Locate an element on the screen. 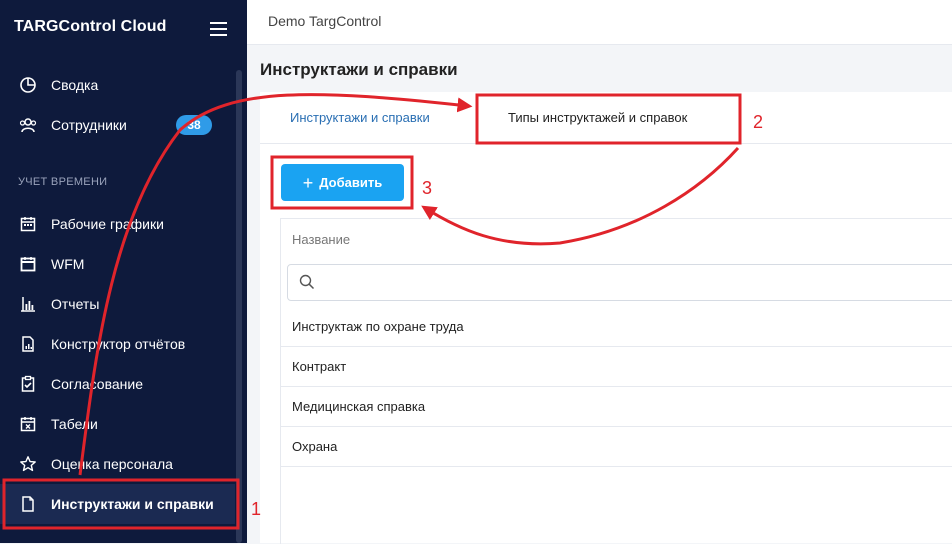 The height and width of the screenshot is (544, 952). search-input is located at coordinates (619, 282).